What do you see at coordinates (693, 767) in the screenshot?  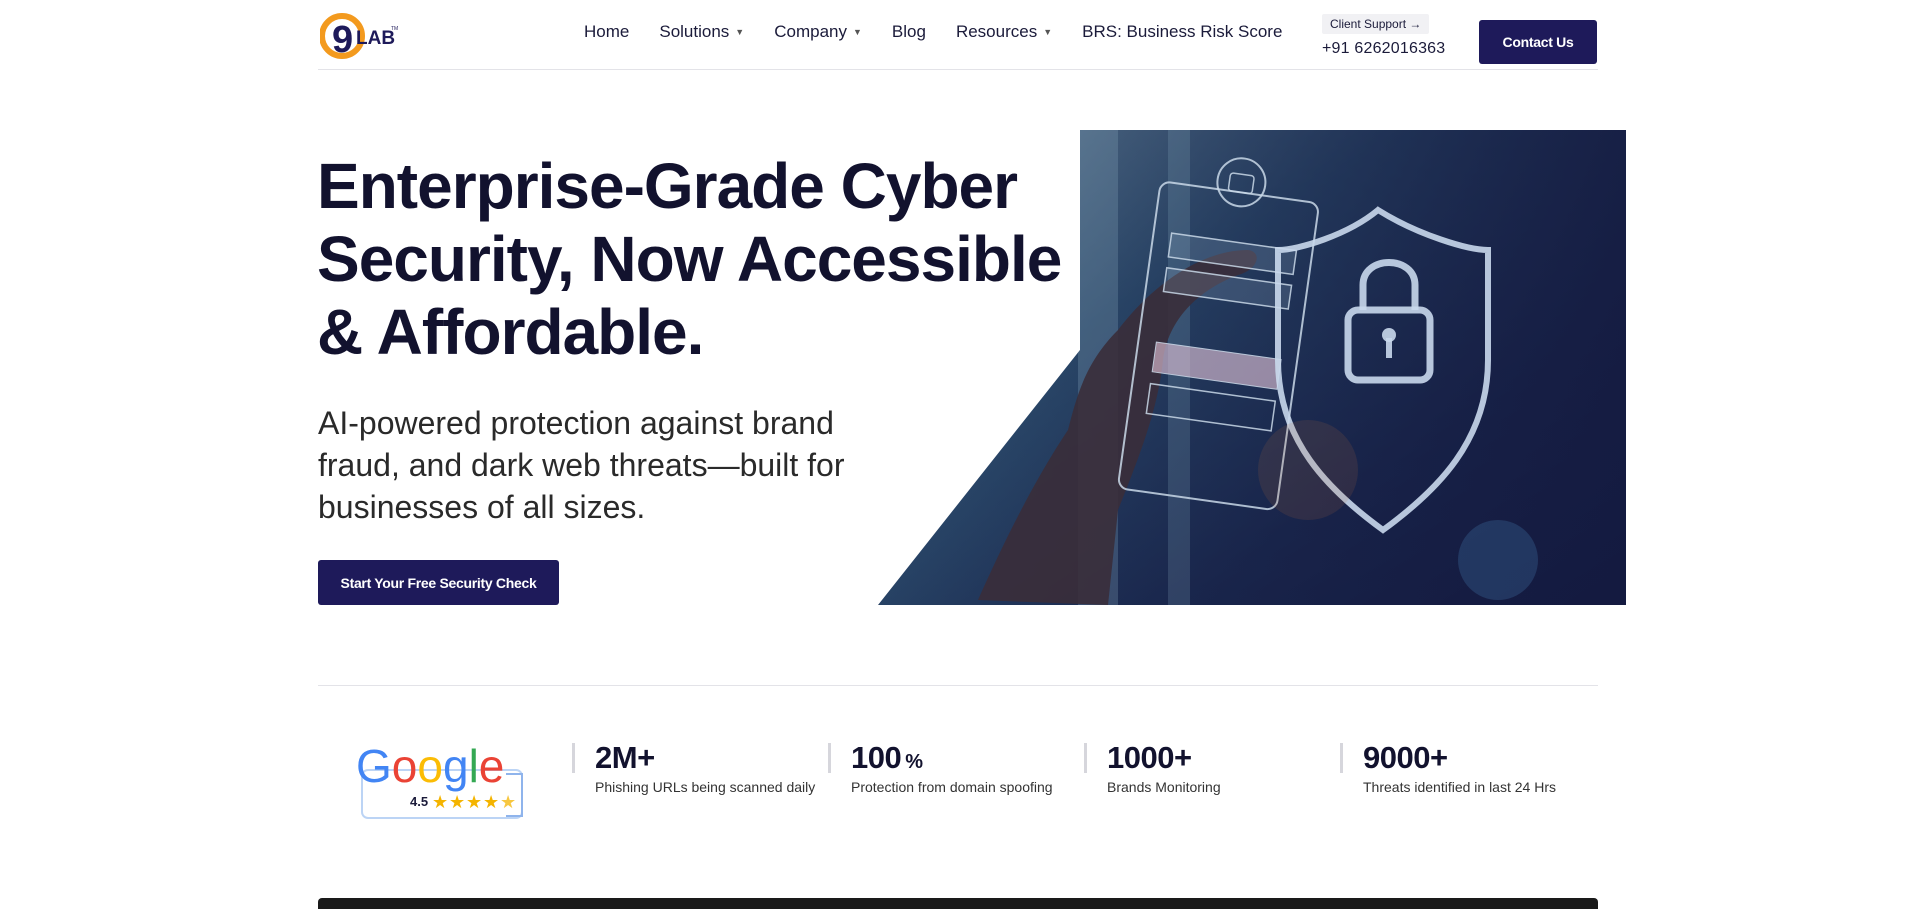 I see `stat-item: 2M+ Phishing URLs being scanned daily` at bounding box center [693, 767].